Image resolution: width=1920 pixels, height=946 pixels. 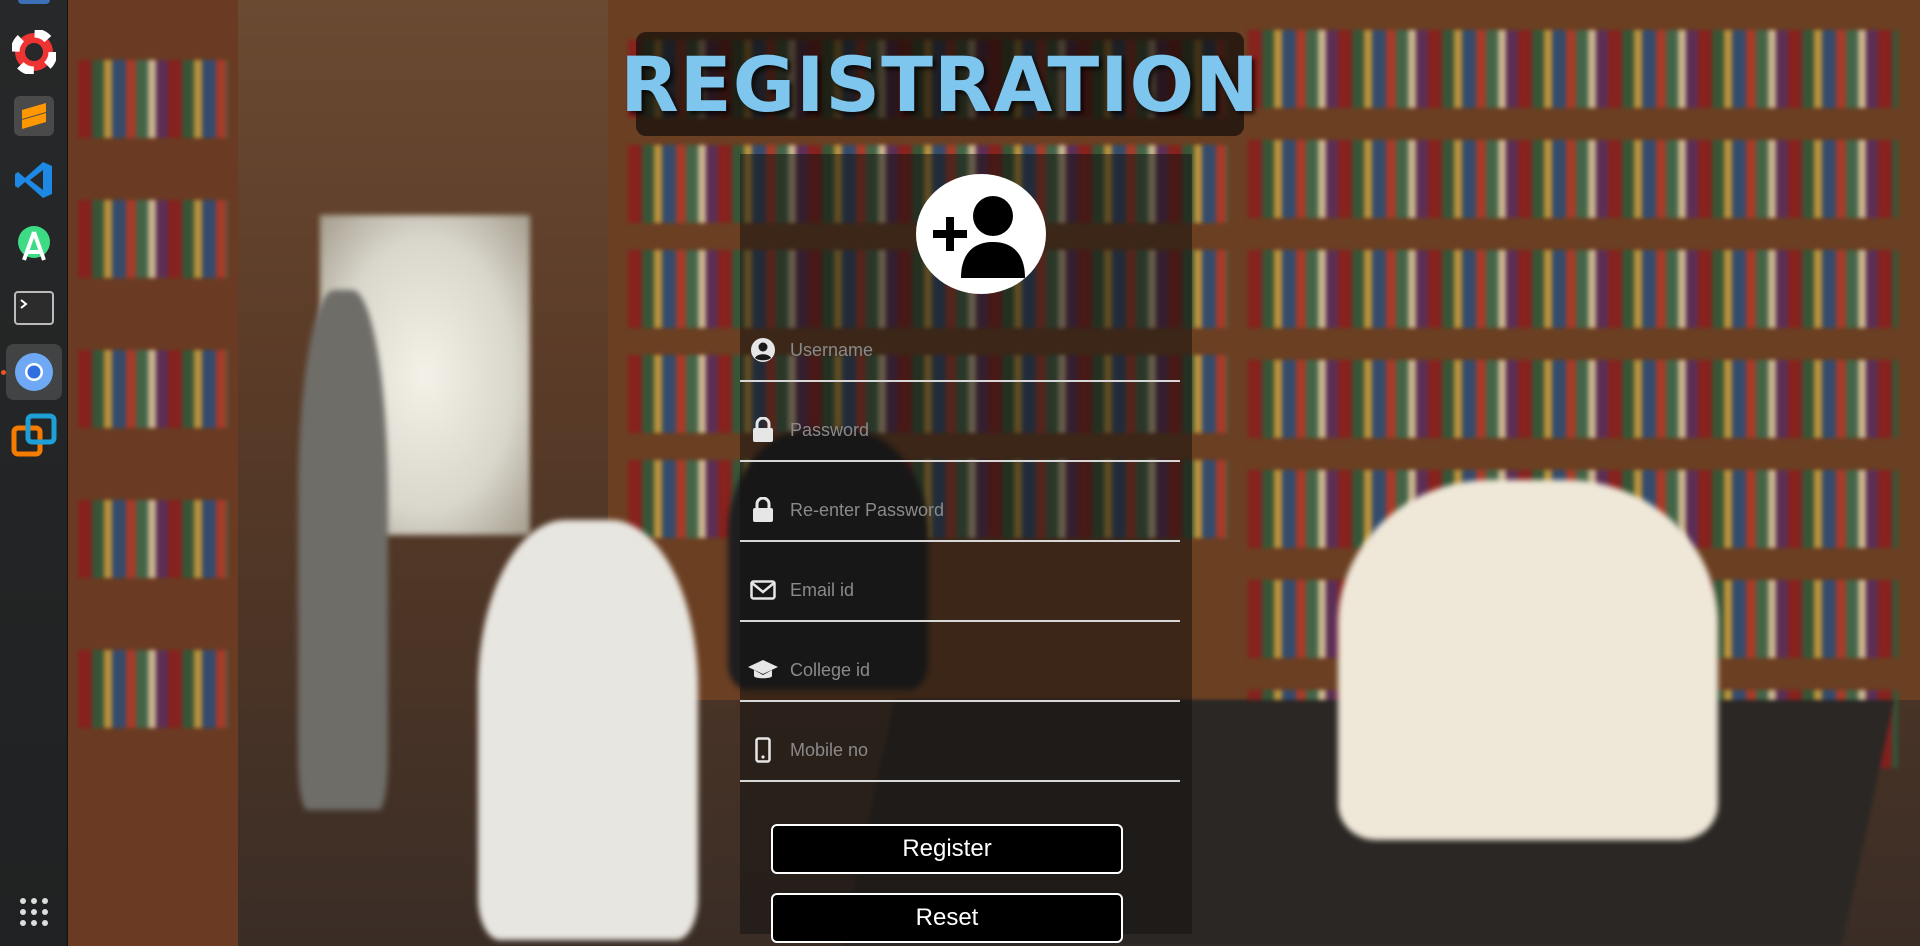 I want to click on reenter-password-input, so click(x=981, y=510).